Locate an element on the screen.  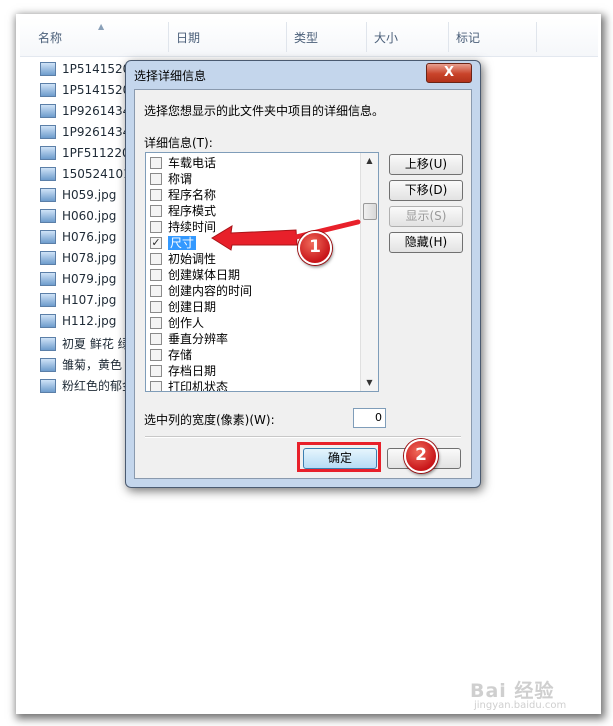
arrow-icon is located at coordinates (286, 235).